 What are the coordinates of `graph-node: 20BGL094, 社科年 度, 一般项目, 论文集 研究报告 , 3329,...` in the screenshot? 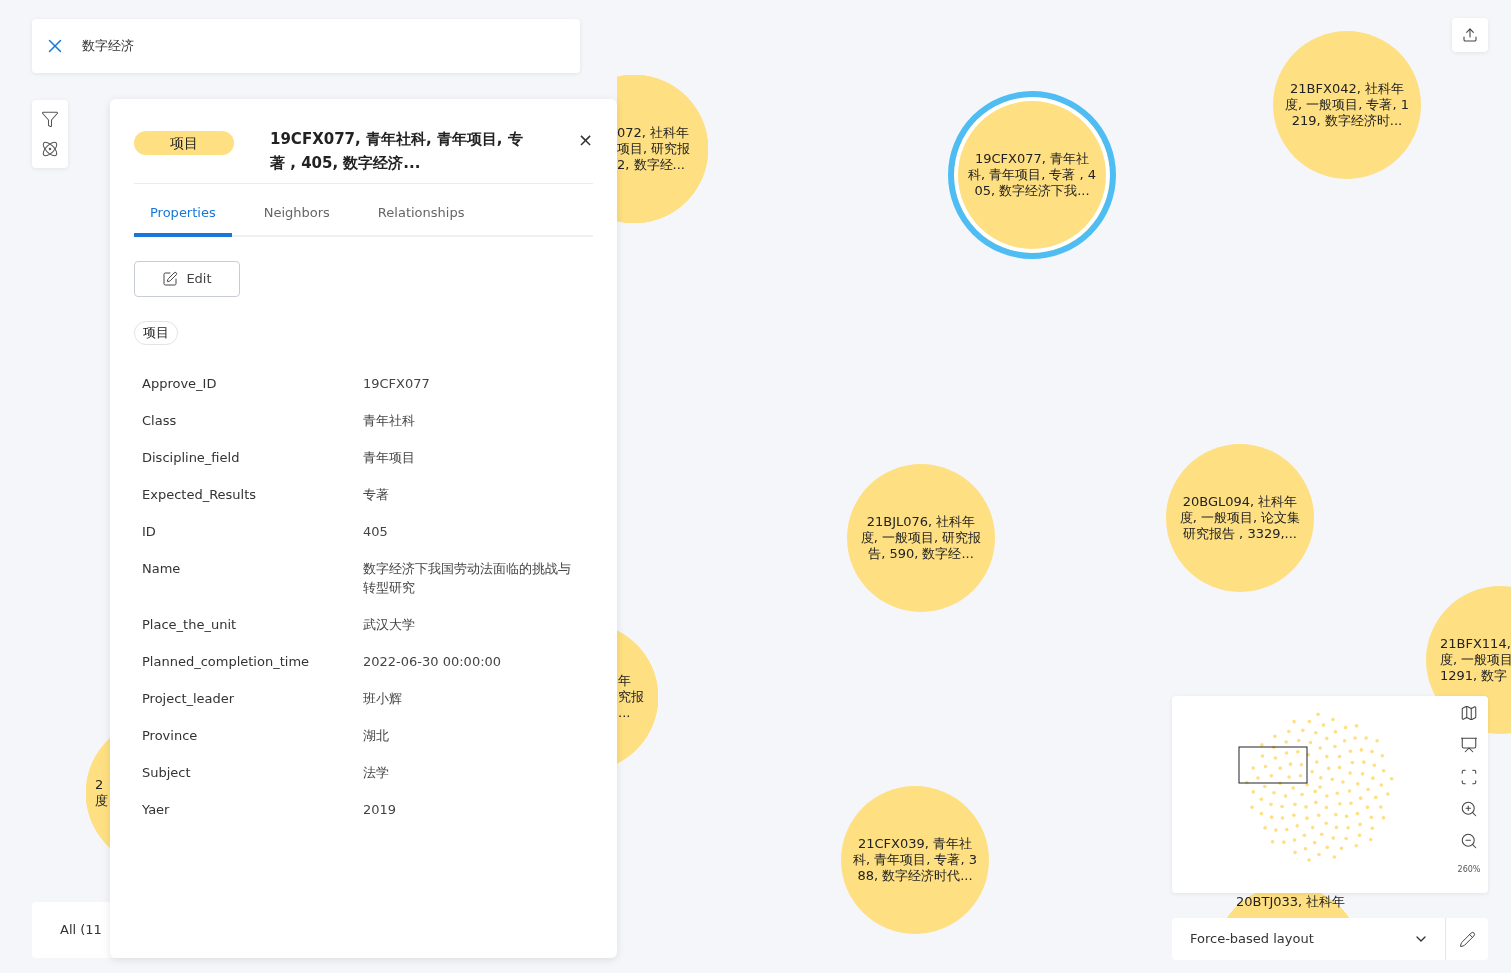 It's located at (1240, 518).